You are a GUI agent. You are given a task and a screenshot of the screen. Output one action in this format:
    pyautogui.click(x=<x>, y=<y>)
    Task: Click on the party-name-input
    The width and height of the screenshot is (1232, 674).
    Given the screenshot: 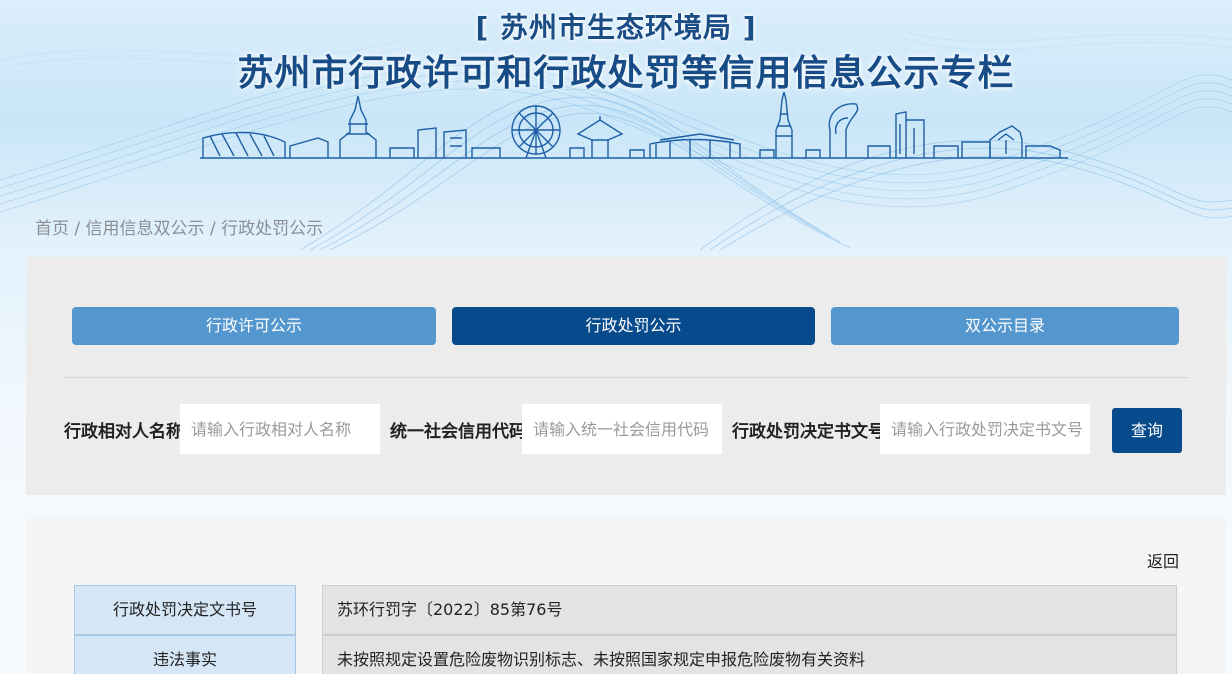 What is the action you would take?
    pyautogui.click(x=280, y=429)
    